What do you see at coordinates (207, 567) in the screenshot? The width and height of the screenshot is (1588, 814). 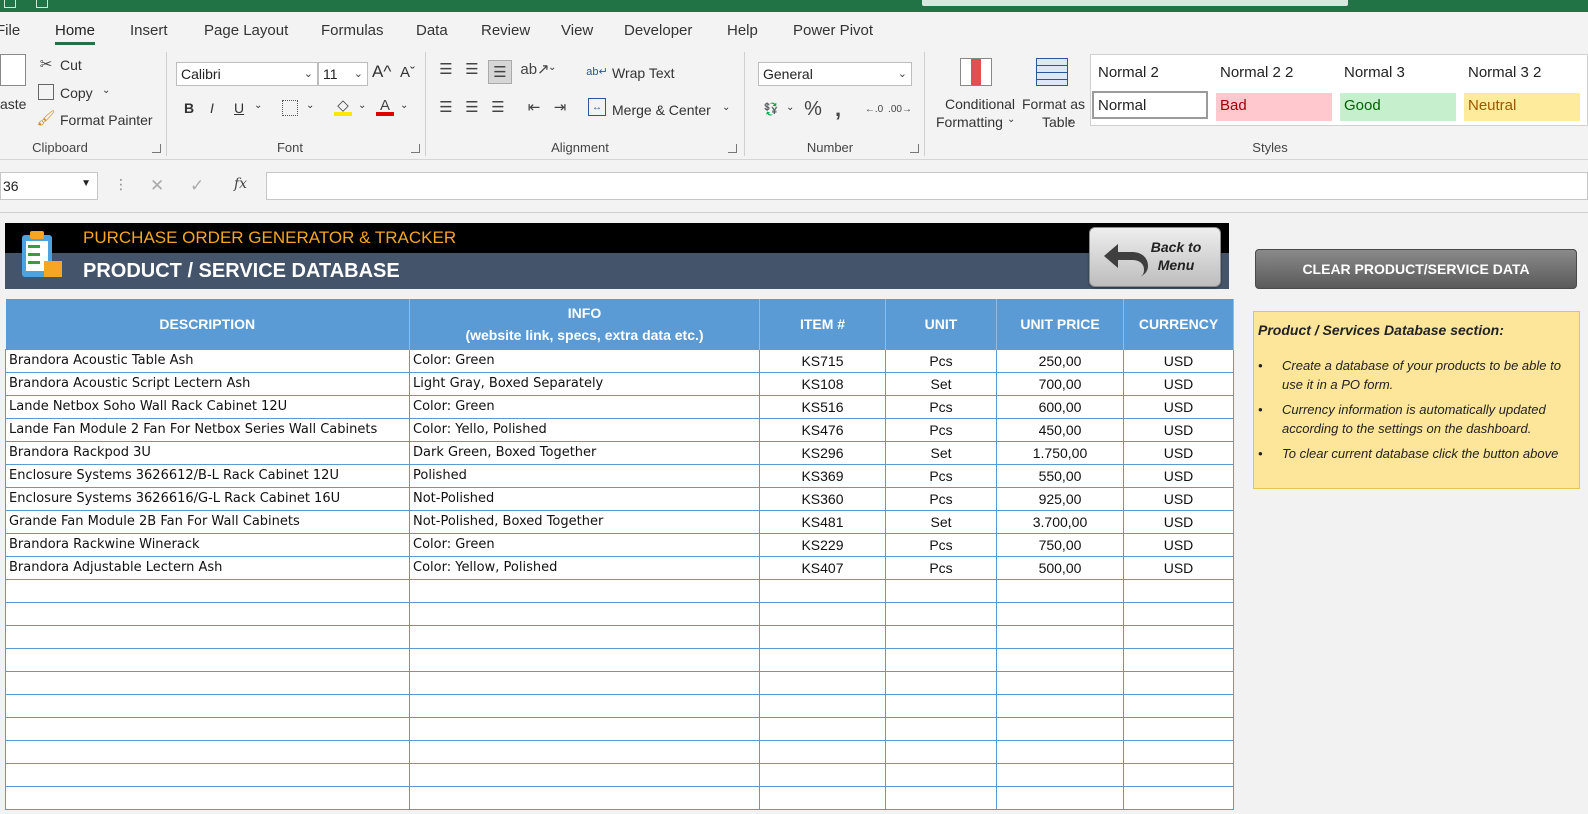 I see `cell-description: Brandora Adjustable Lectern Ash` at bounding box center [207, 567].